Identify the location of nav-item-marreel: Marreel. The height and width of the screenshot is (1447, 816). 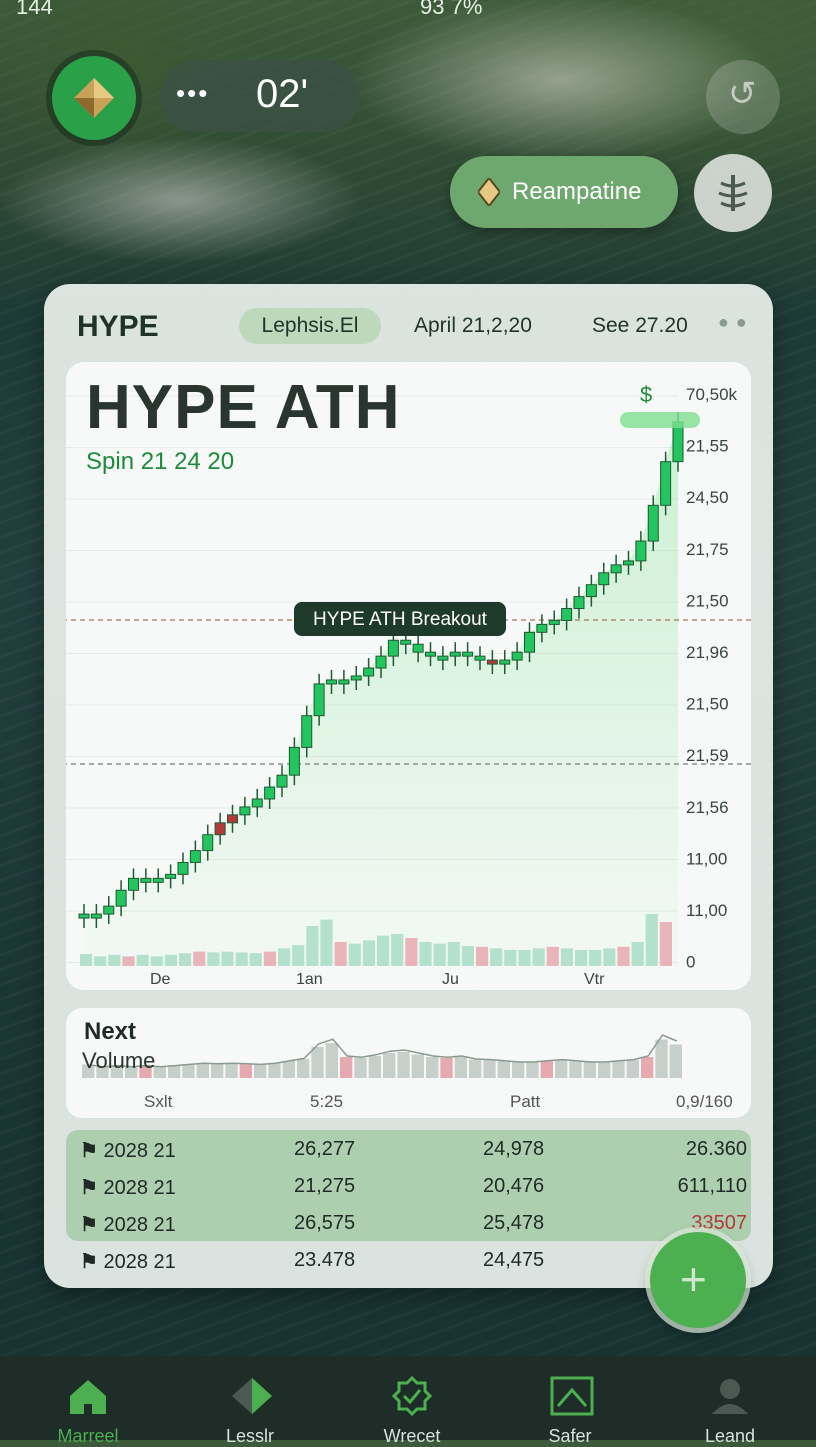
(88, 1401).